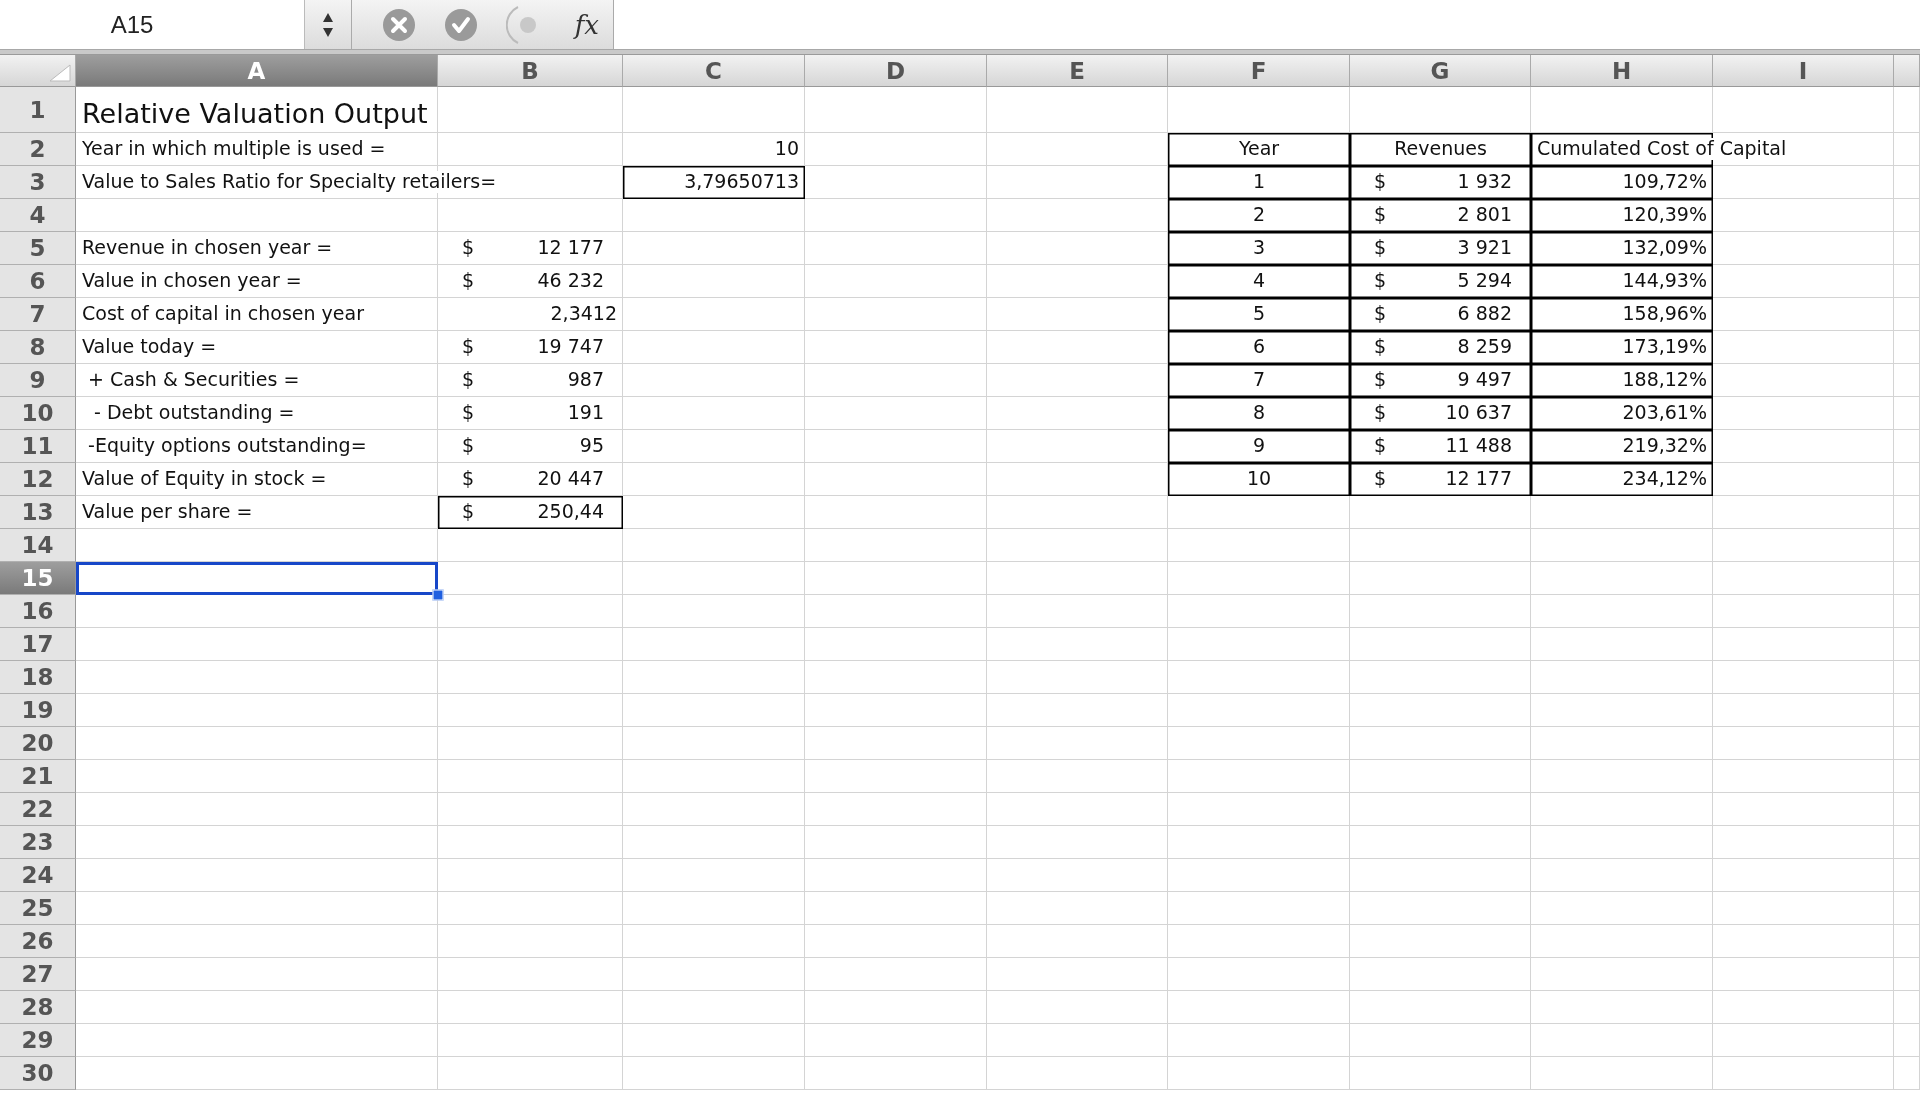  Describe the element at coordinates (1664, 314) in the screenshot. I see `cell-value: 158,96%` at that location.